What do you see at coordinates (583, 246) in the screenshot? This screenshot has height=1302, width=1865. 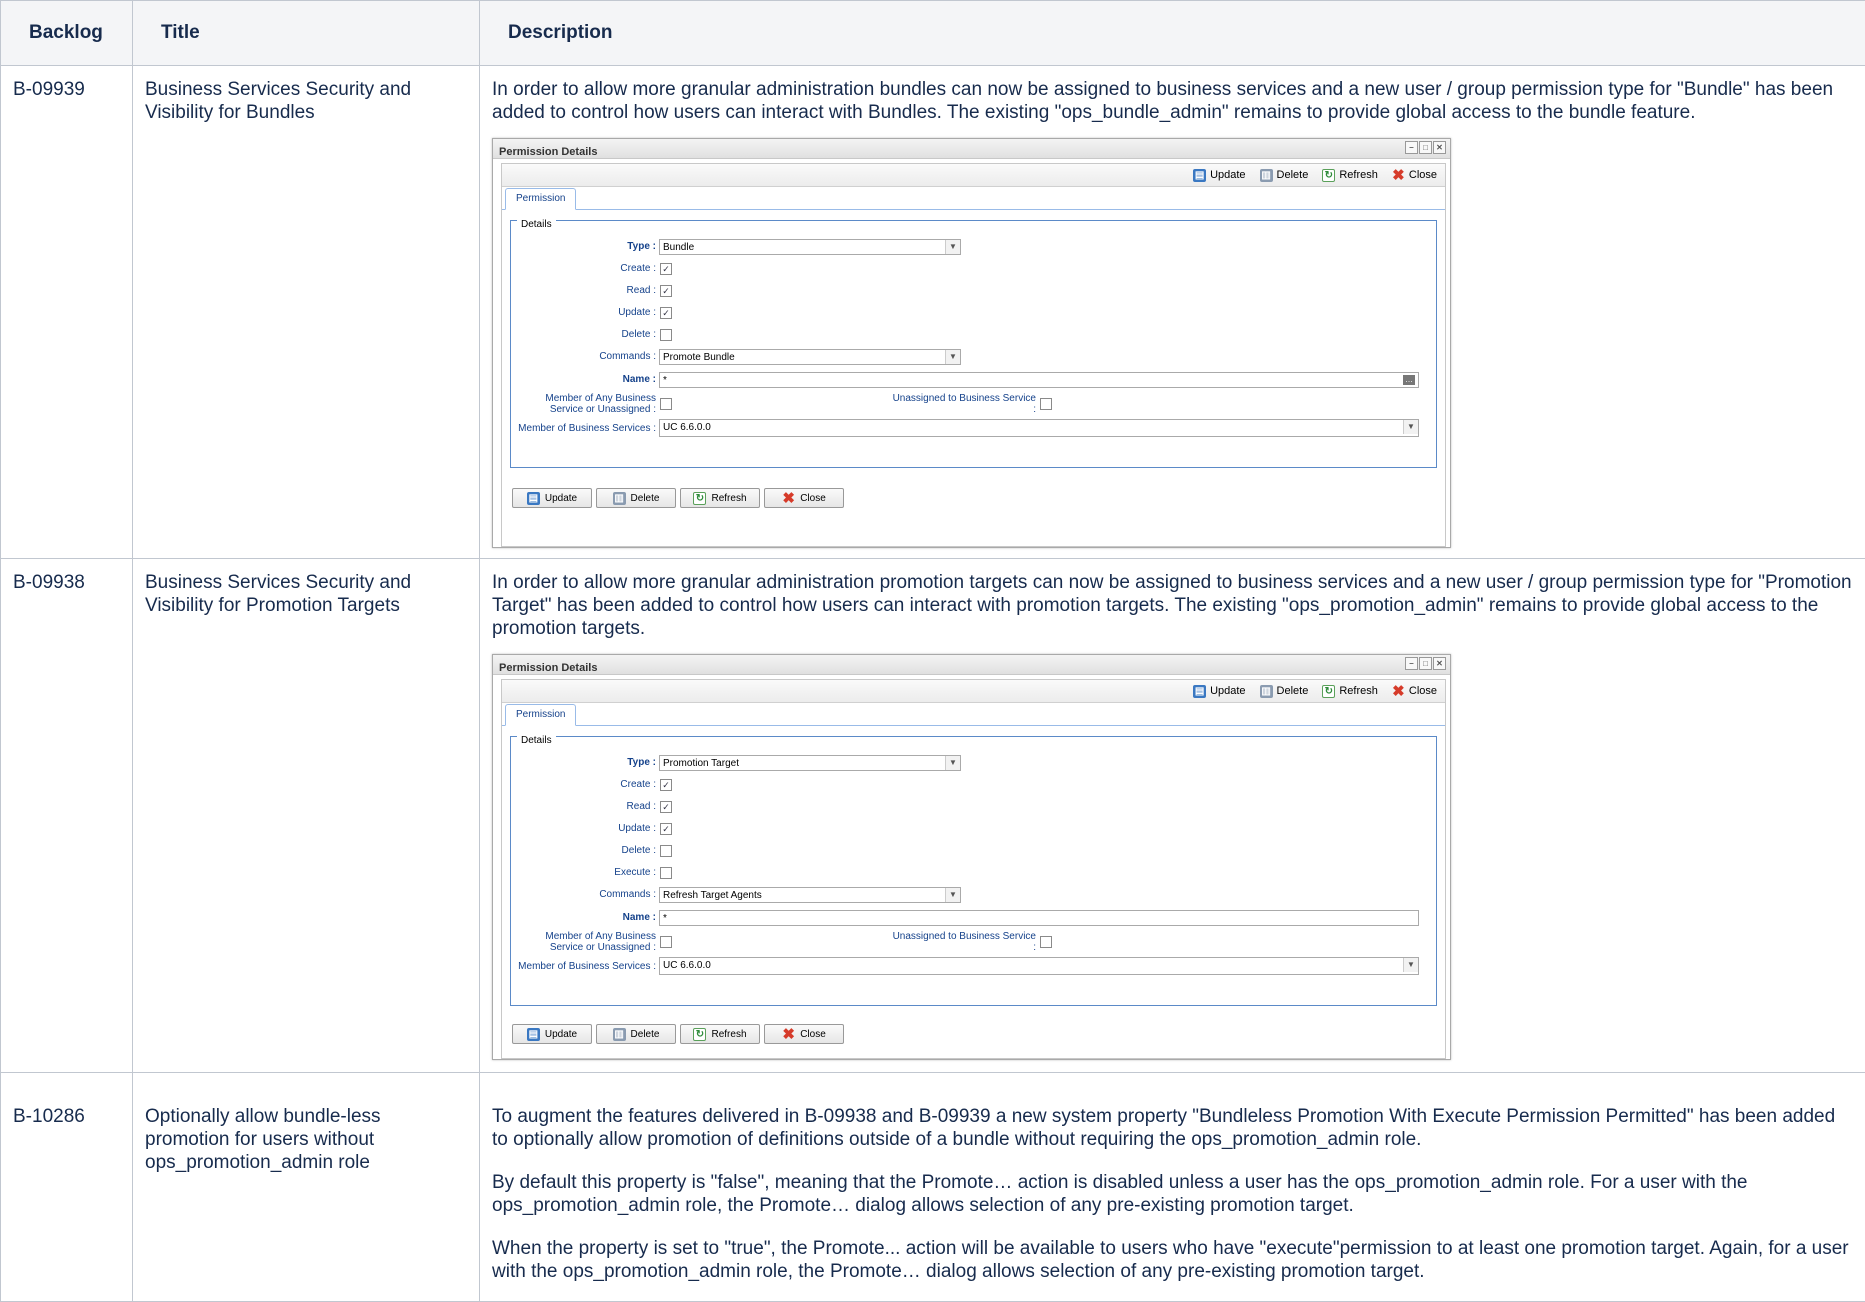 I see `type-label: Type :` at bounding box center [583, 246].